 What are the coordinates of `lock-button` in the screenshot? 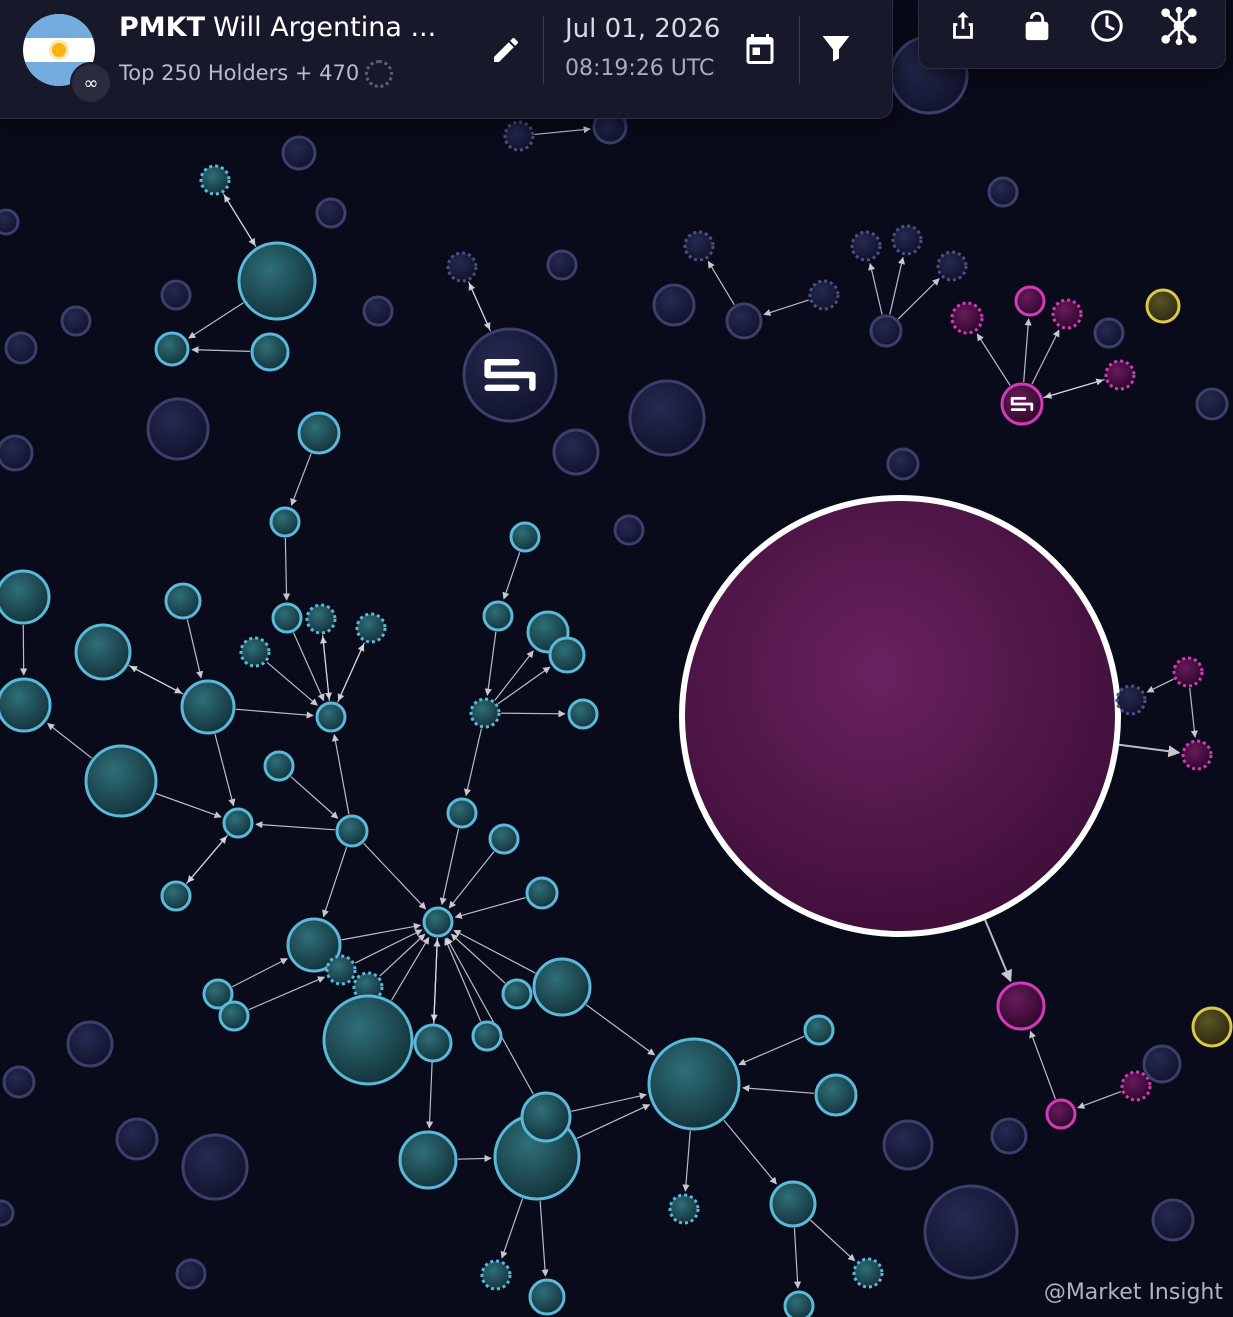 It's located at (1037, 26).